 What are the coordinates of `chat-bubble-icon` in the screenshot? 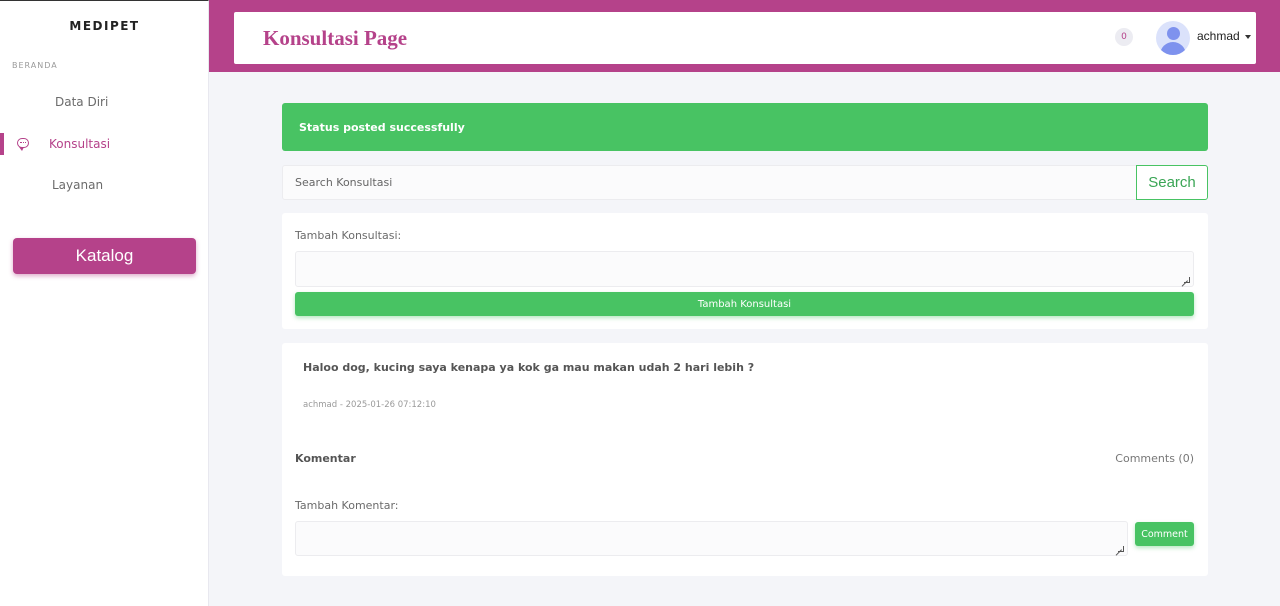 It's located at (23, 144).